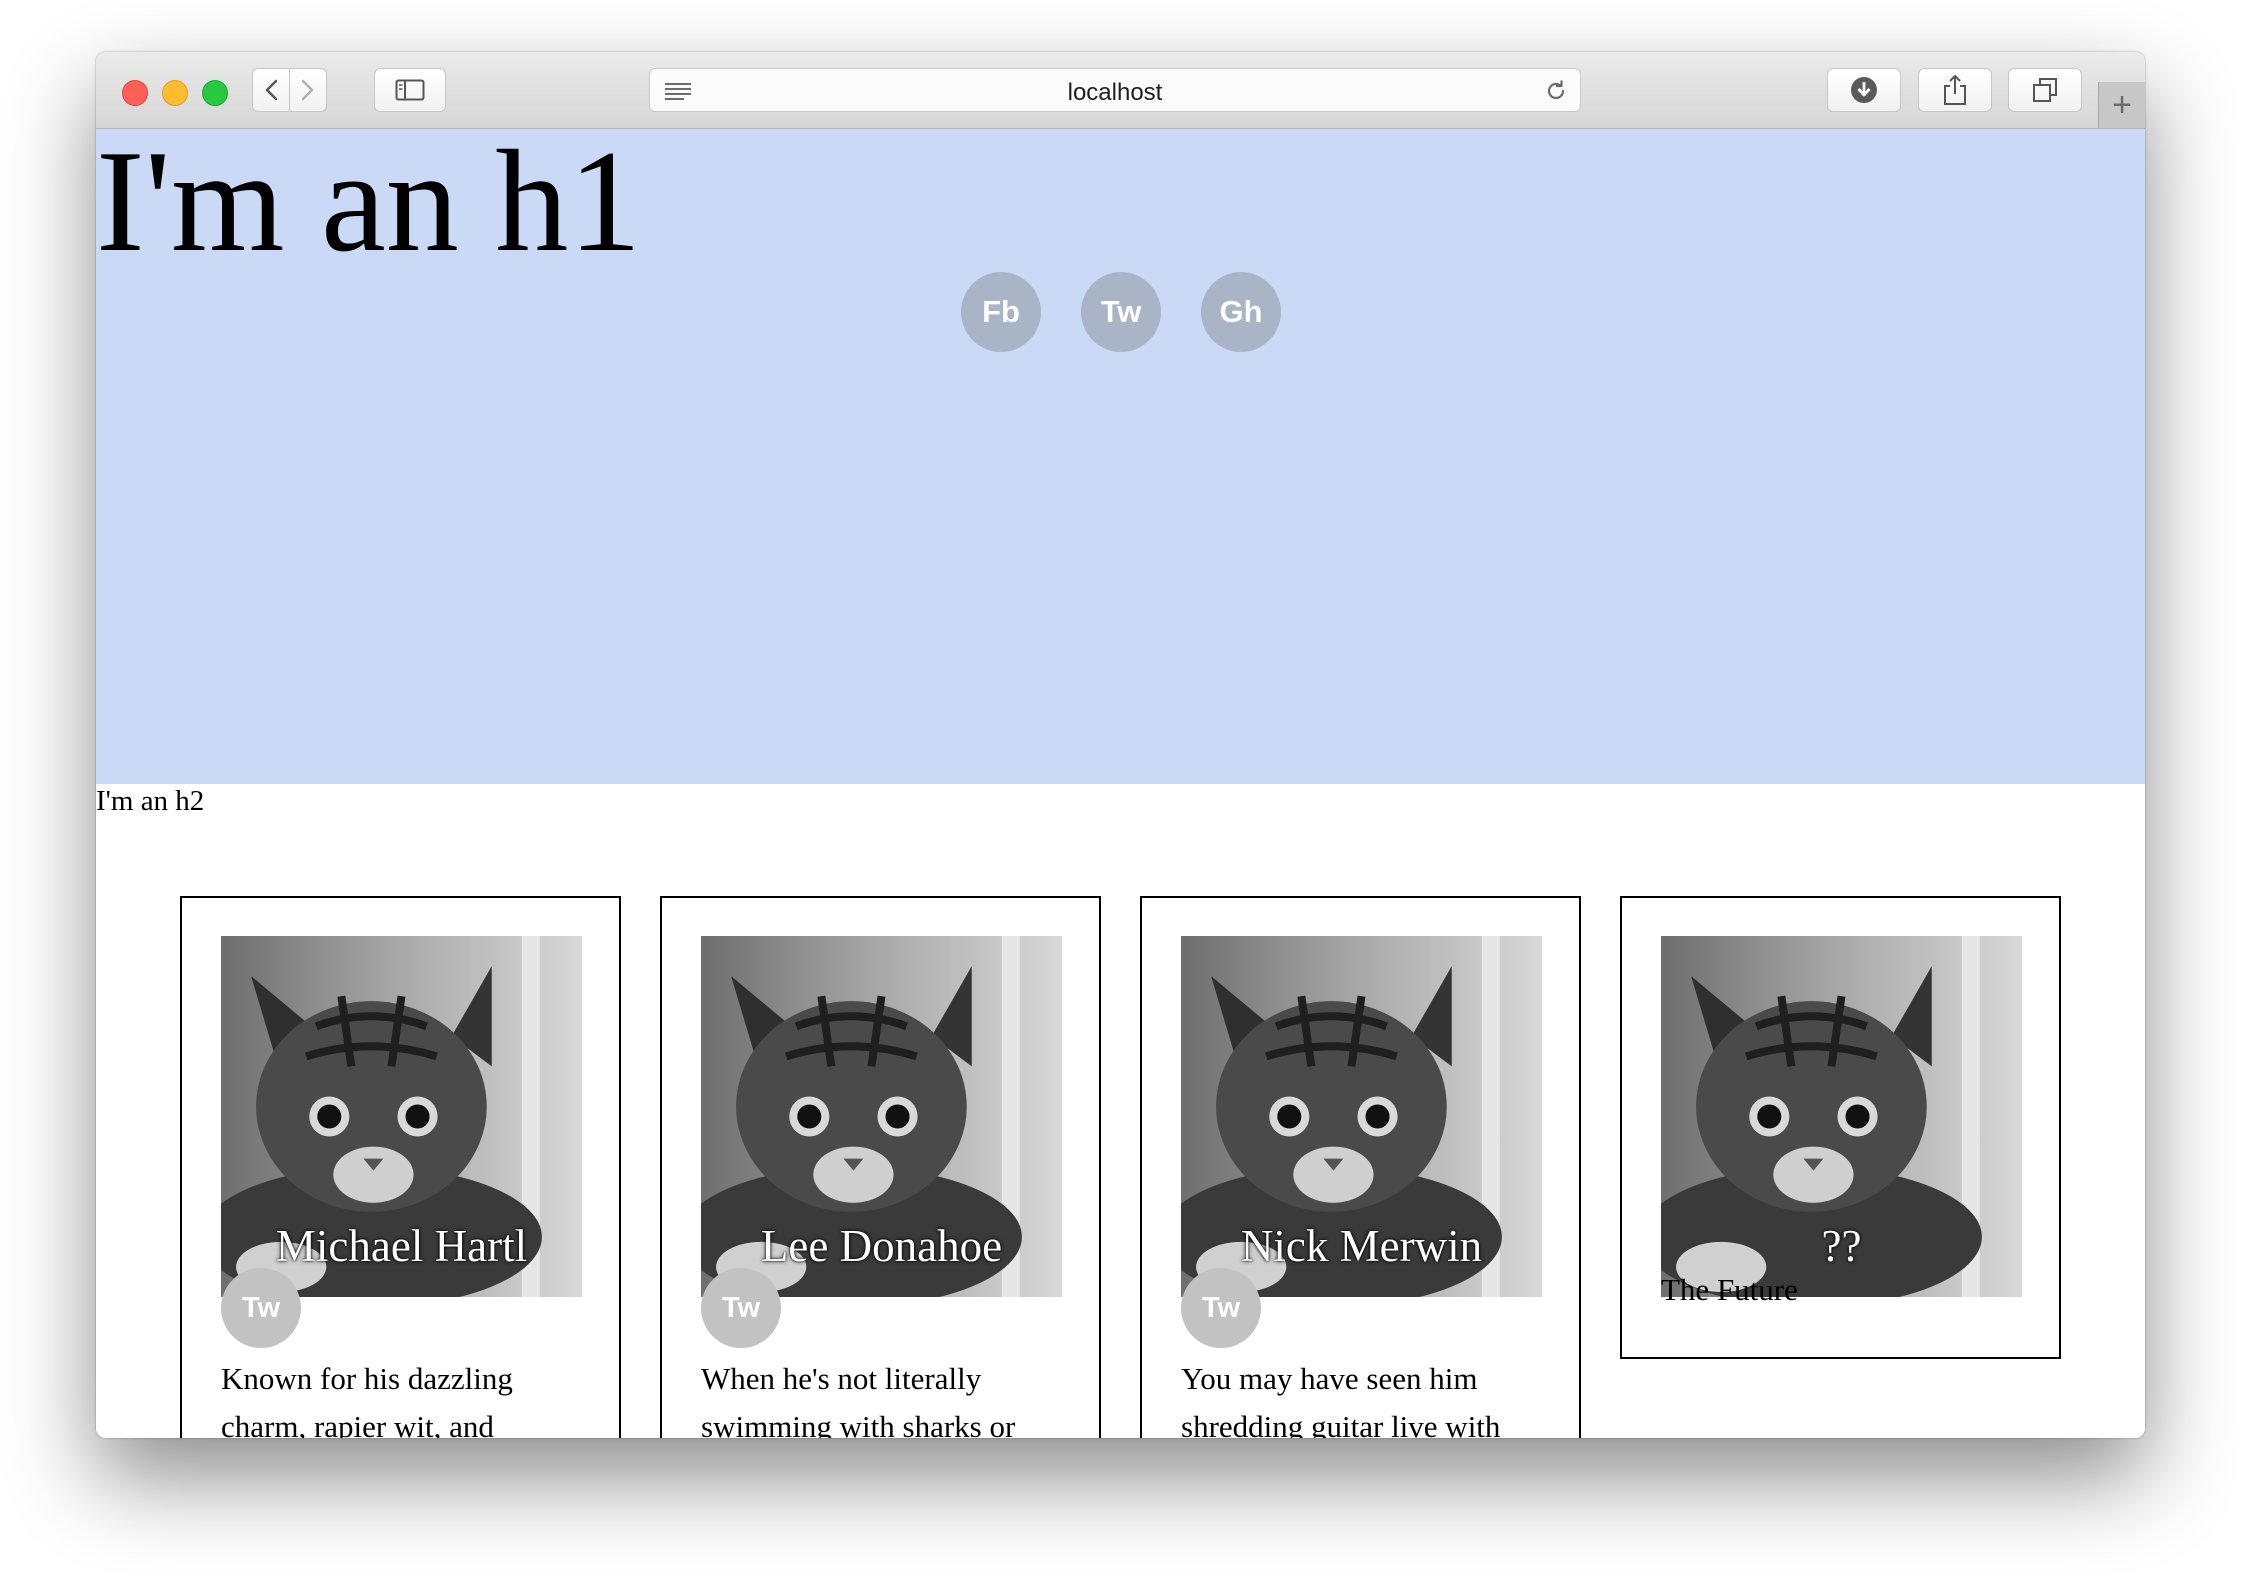 The height and width of the screenshot is (1587, 2241). I want to click on twitter-link: Tw, so click(1121, 312).